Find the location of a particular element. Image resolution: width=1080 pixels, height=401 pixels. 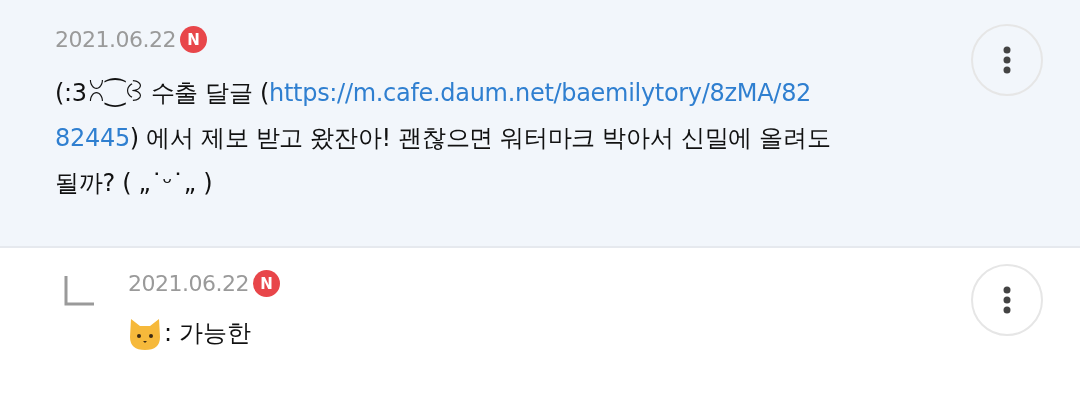

link: https://m.cafe.daum.net/baemilytory/8zMA/82 is located at coordinates (540, 93).